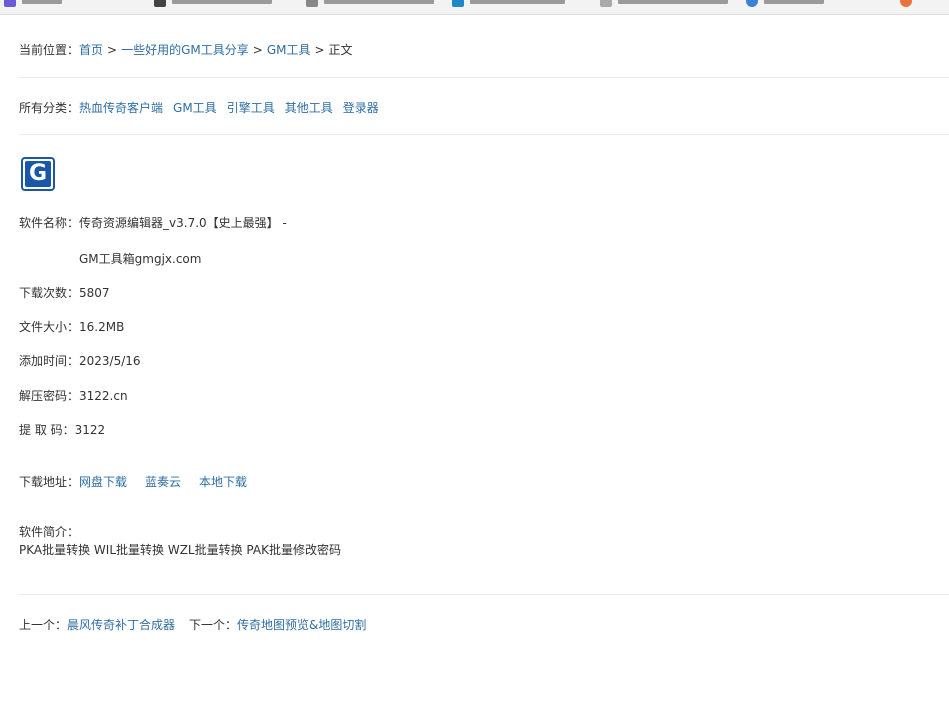  I want to click on prev-label: 上一个：, so click(43, 625).